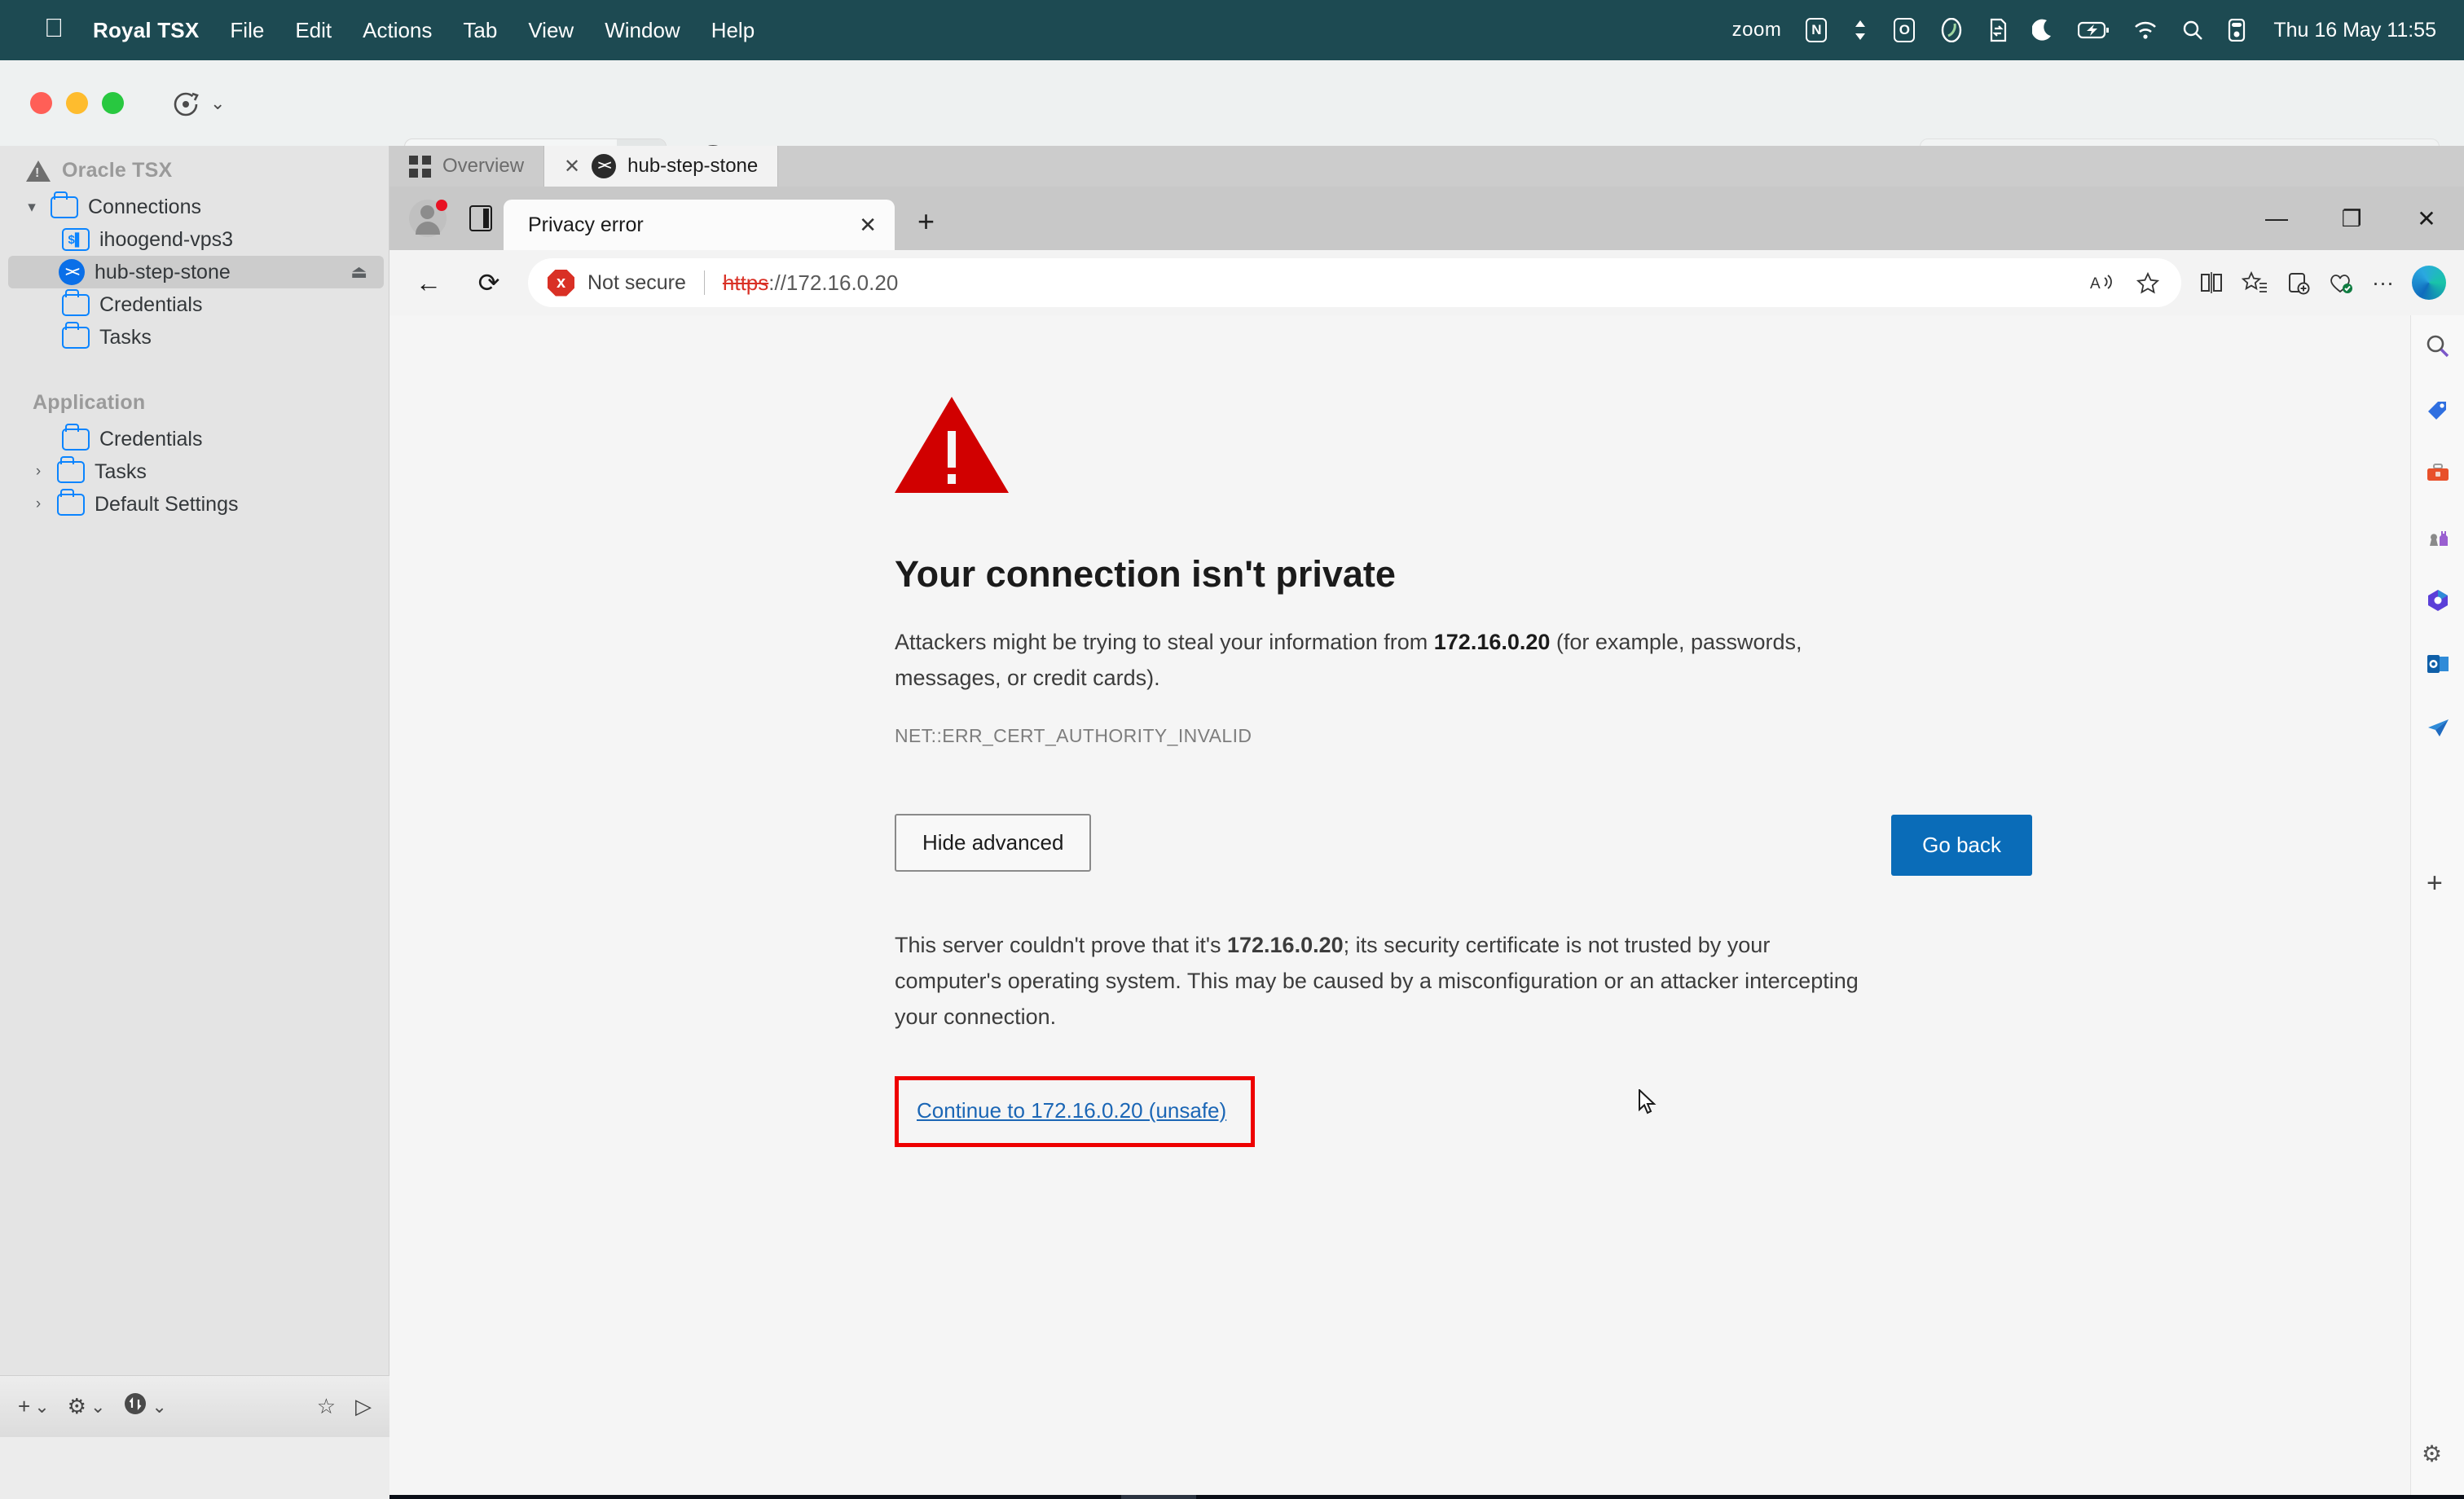 This screenshot has height=1499, width=2464. What do you see at coordinates (1426, 218) in the screenshot?
I see `edge-title-bar: Privacy error ✕ + — ❐ ✕` at bounding box center [1426, 218].